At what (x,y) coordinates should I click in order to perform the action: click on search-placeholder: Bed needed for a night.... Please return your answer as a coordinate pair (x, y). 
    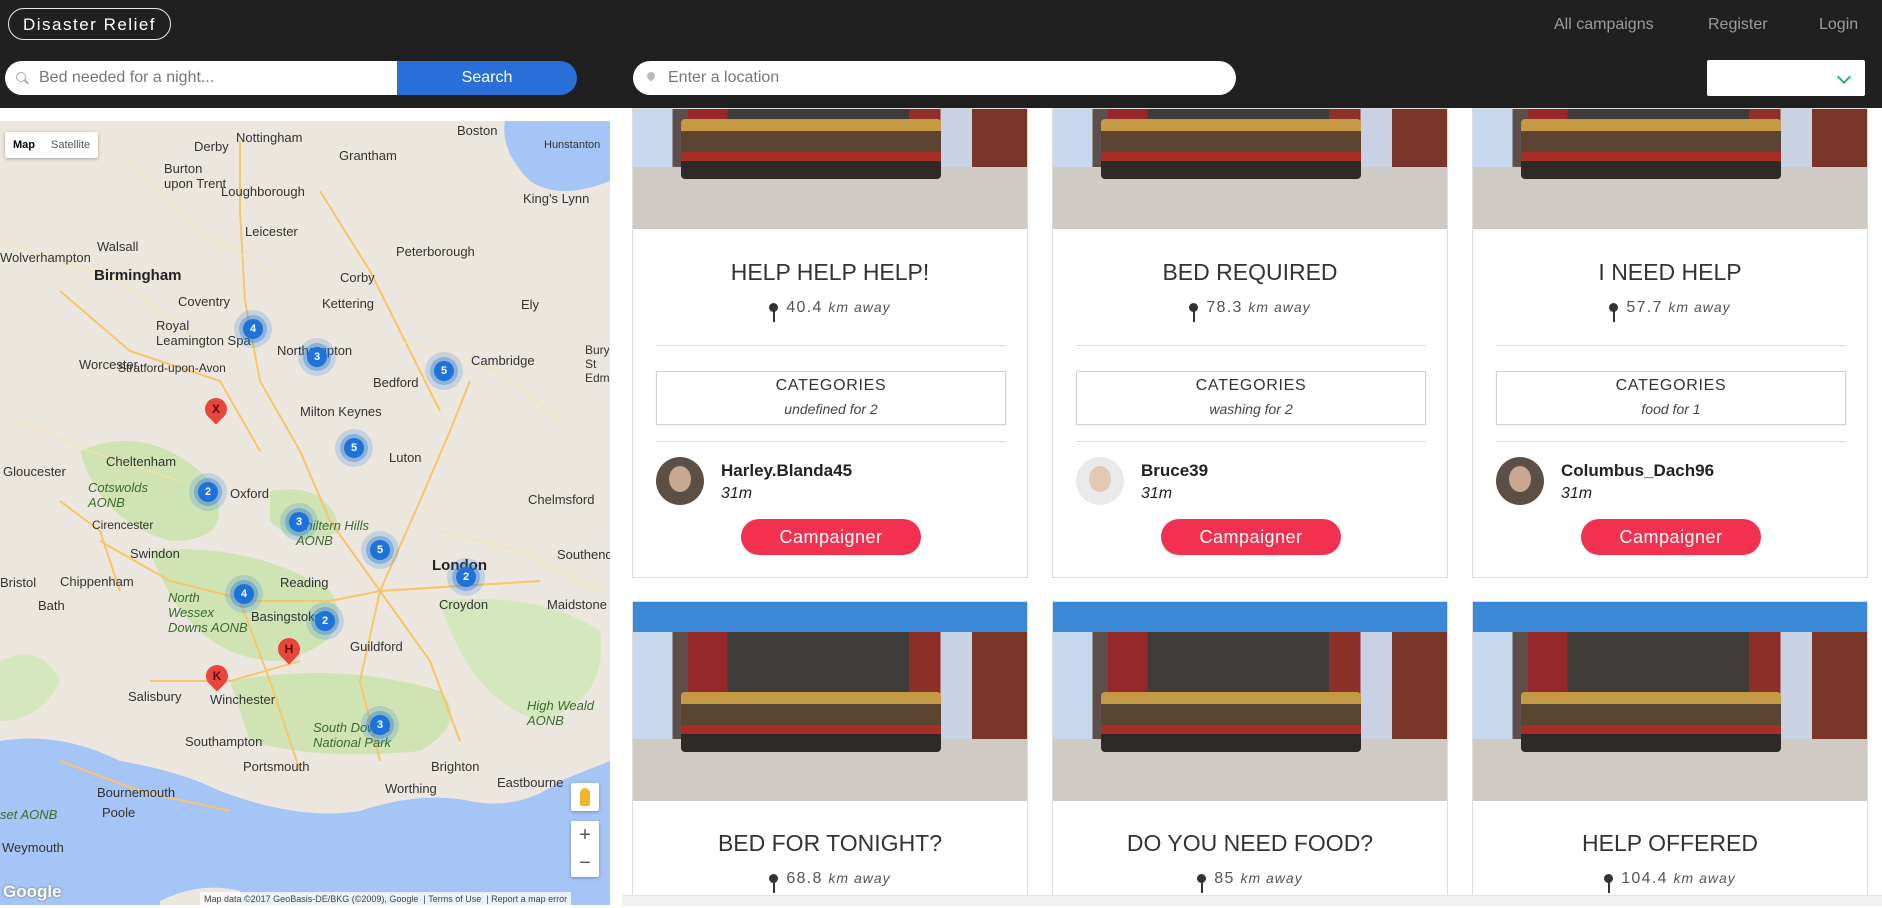
    Looking at the image, I should click on (127, 77).